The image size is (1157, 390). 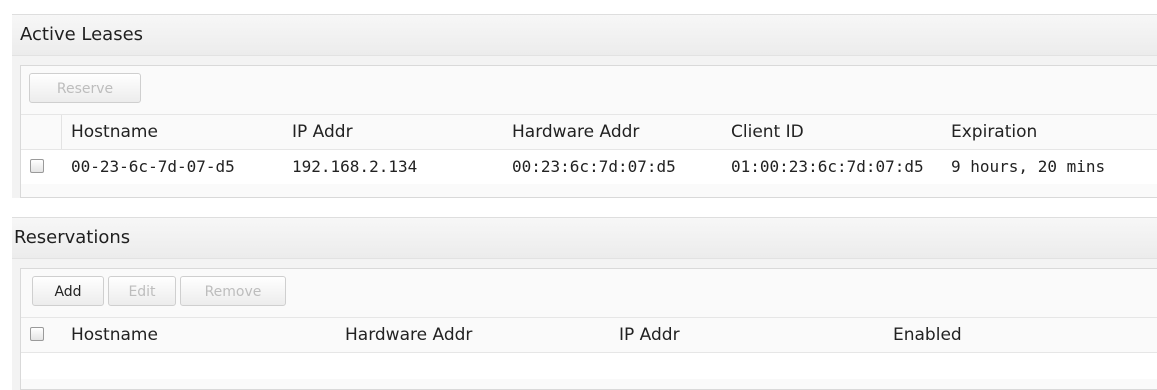 What do you see at coordinates (171, 132) in the screenshot?
I see `leases-col-hostname: Hostname` at bounding box center [171, 132].